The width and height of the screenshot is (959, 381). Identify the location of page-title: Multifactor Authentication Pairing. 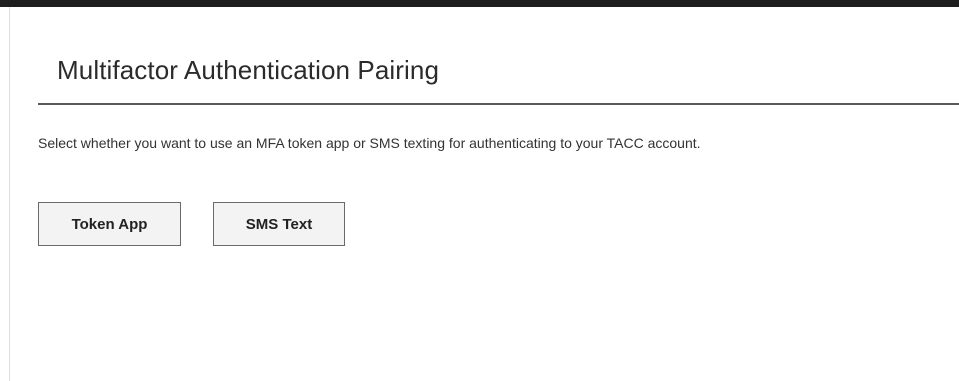
(248, 70).